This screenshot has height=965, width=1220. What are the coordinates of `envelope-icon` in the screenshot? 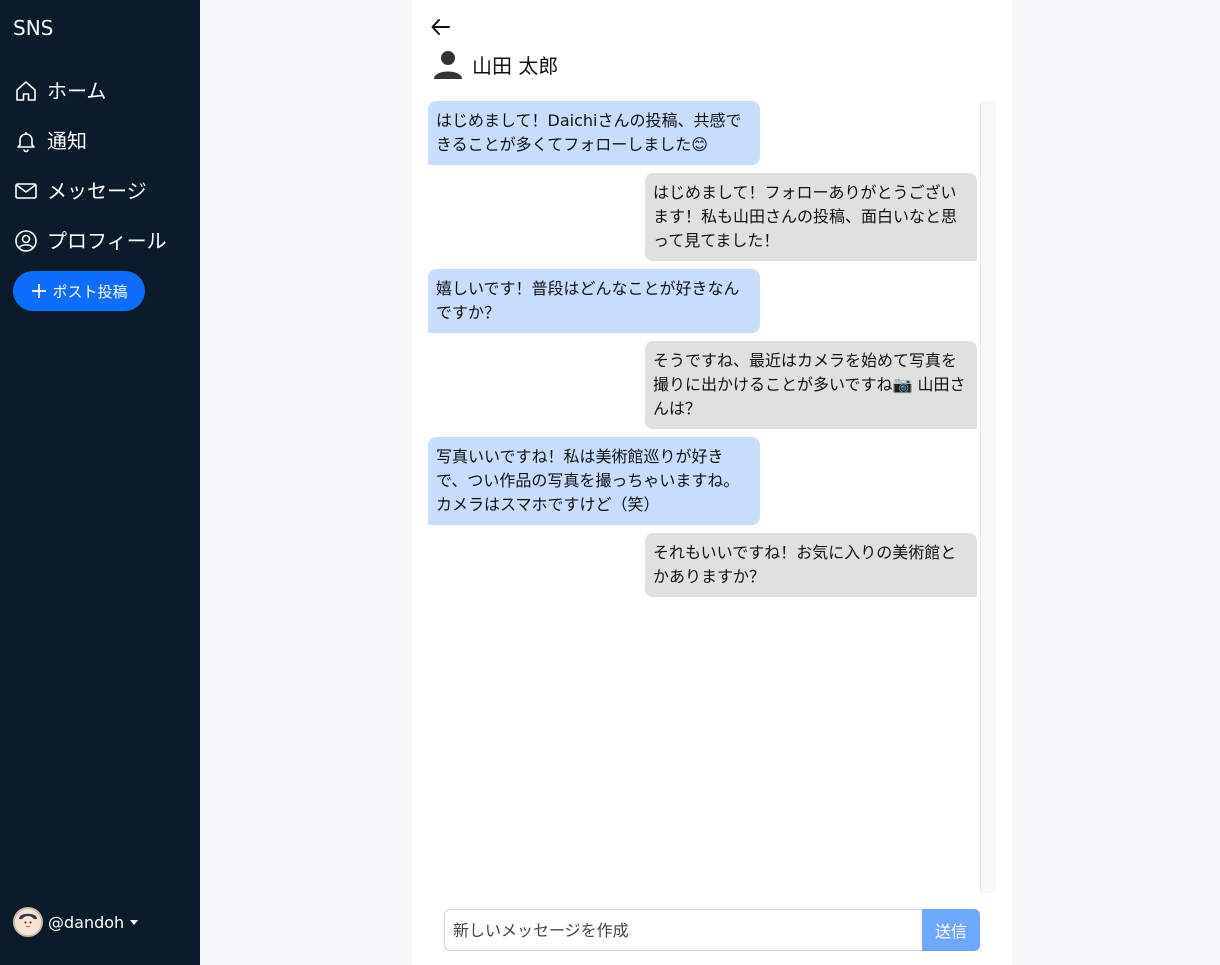 It's located at (26, 191).